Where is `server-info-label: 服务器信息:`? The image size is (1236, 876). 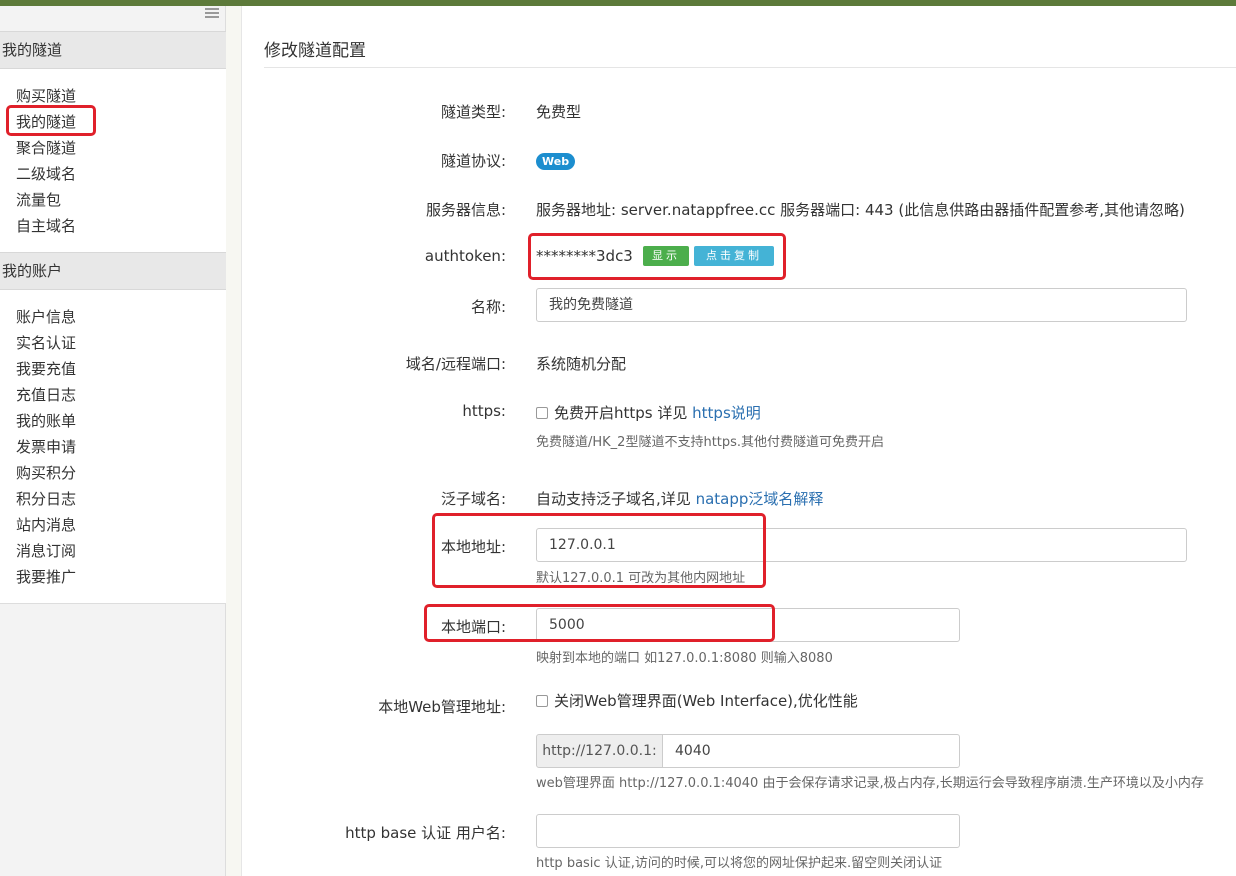
server-info-label: 服务器信息: is located at coordinates (465, 210).